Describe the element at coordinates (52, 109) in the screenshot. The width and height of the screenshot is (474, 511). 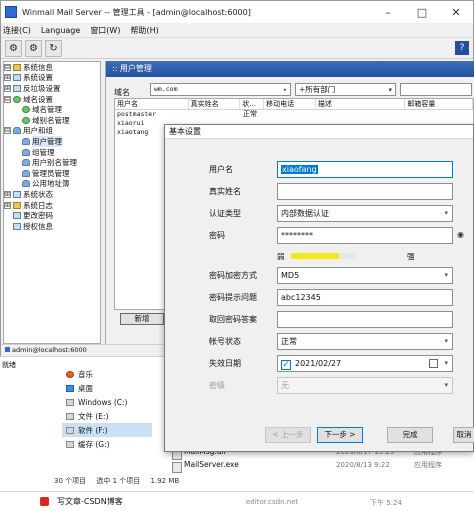
I see `tree-item: 域名管理` at that location.